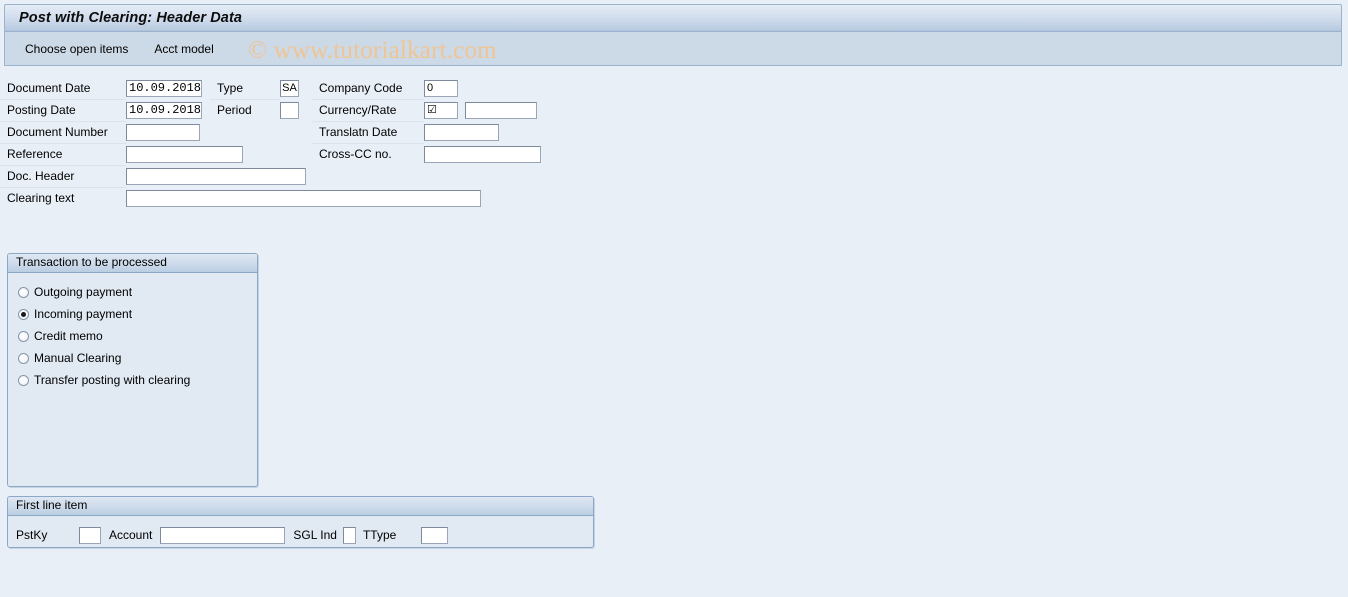  What do you see at coordinates (673, 18) in the screenshot?
I see `window-title-bar: Post with Clearing: Header Data` at bounding box center [673, 18].